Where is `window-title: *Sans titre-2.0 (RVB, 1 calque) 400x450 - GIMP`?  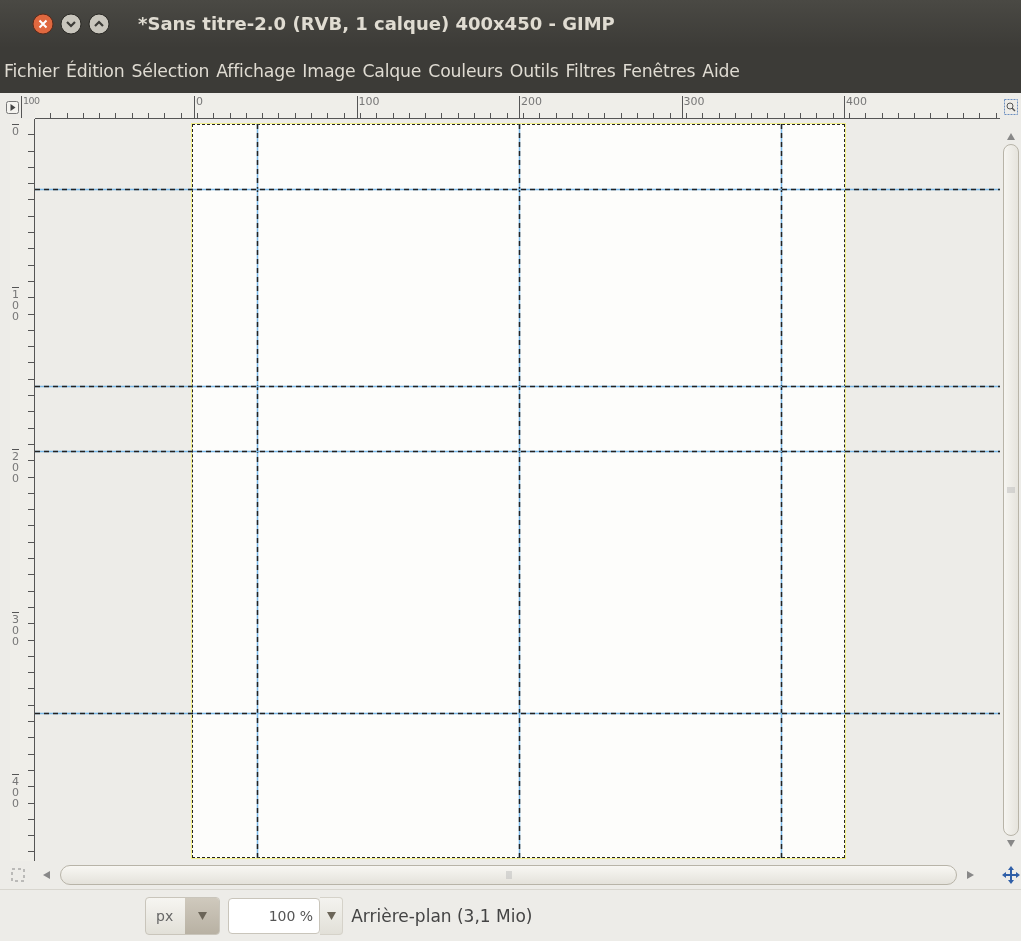 window-title: *Sans titre-2.0 (RVB, 1 calque) 400x450 - GIMP is located at coordinates (376, 24).